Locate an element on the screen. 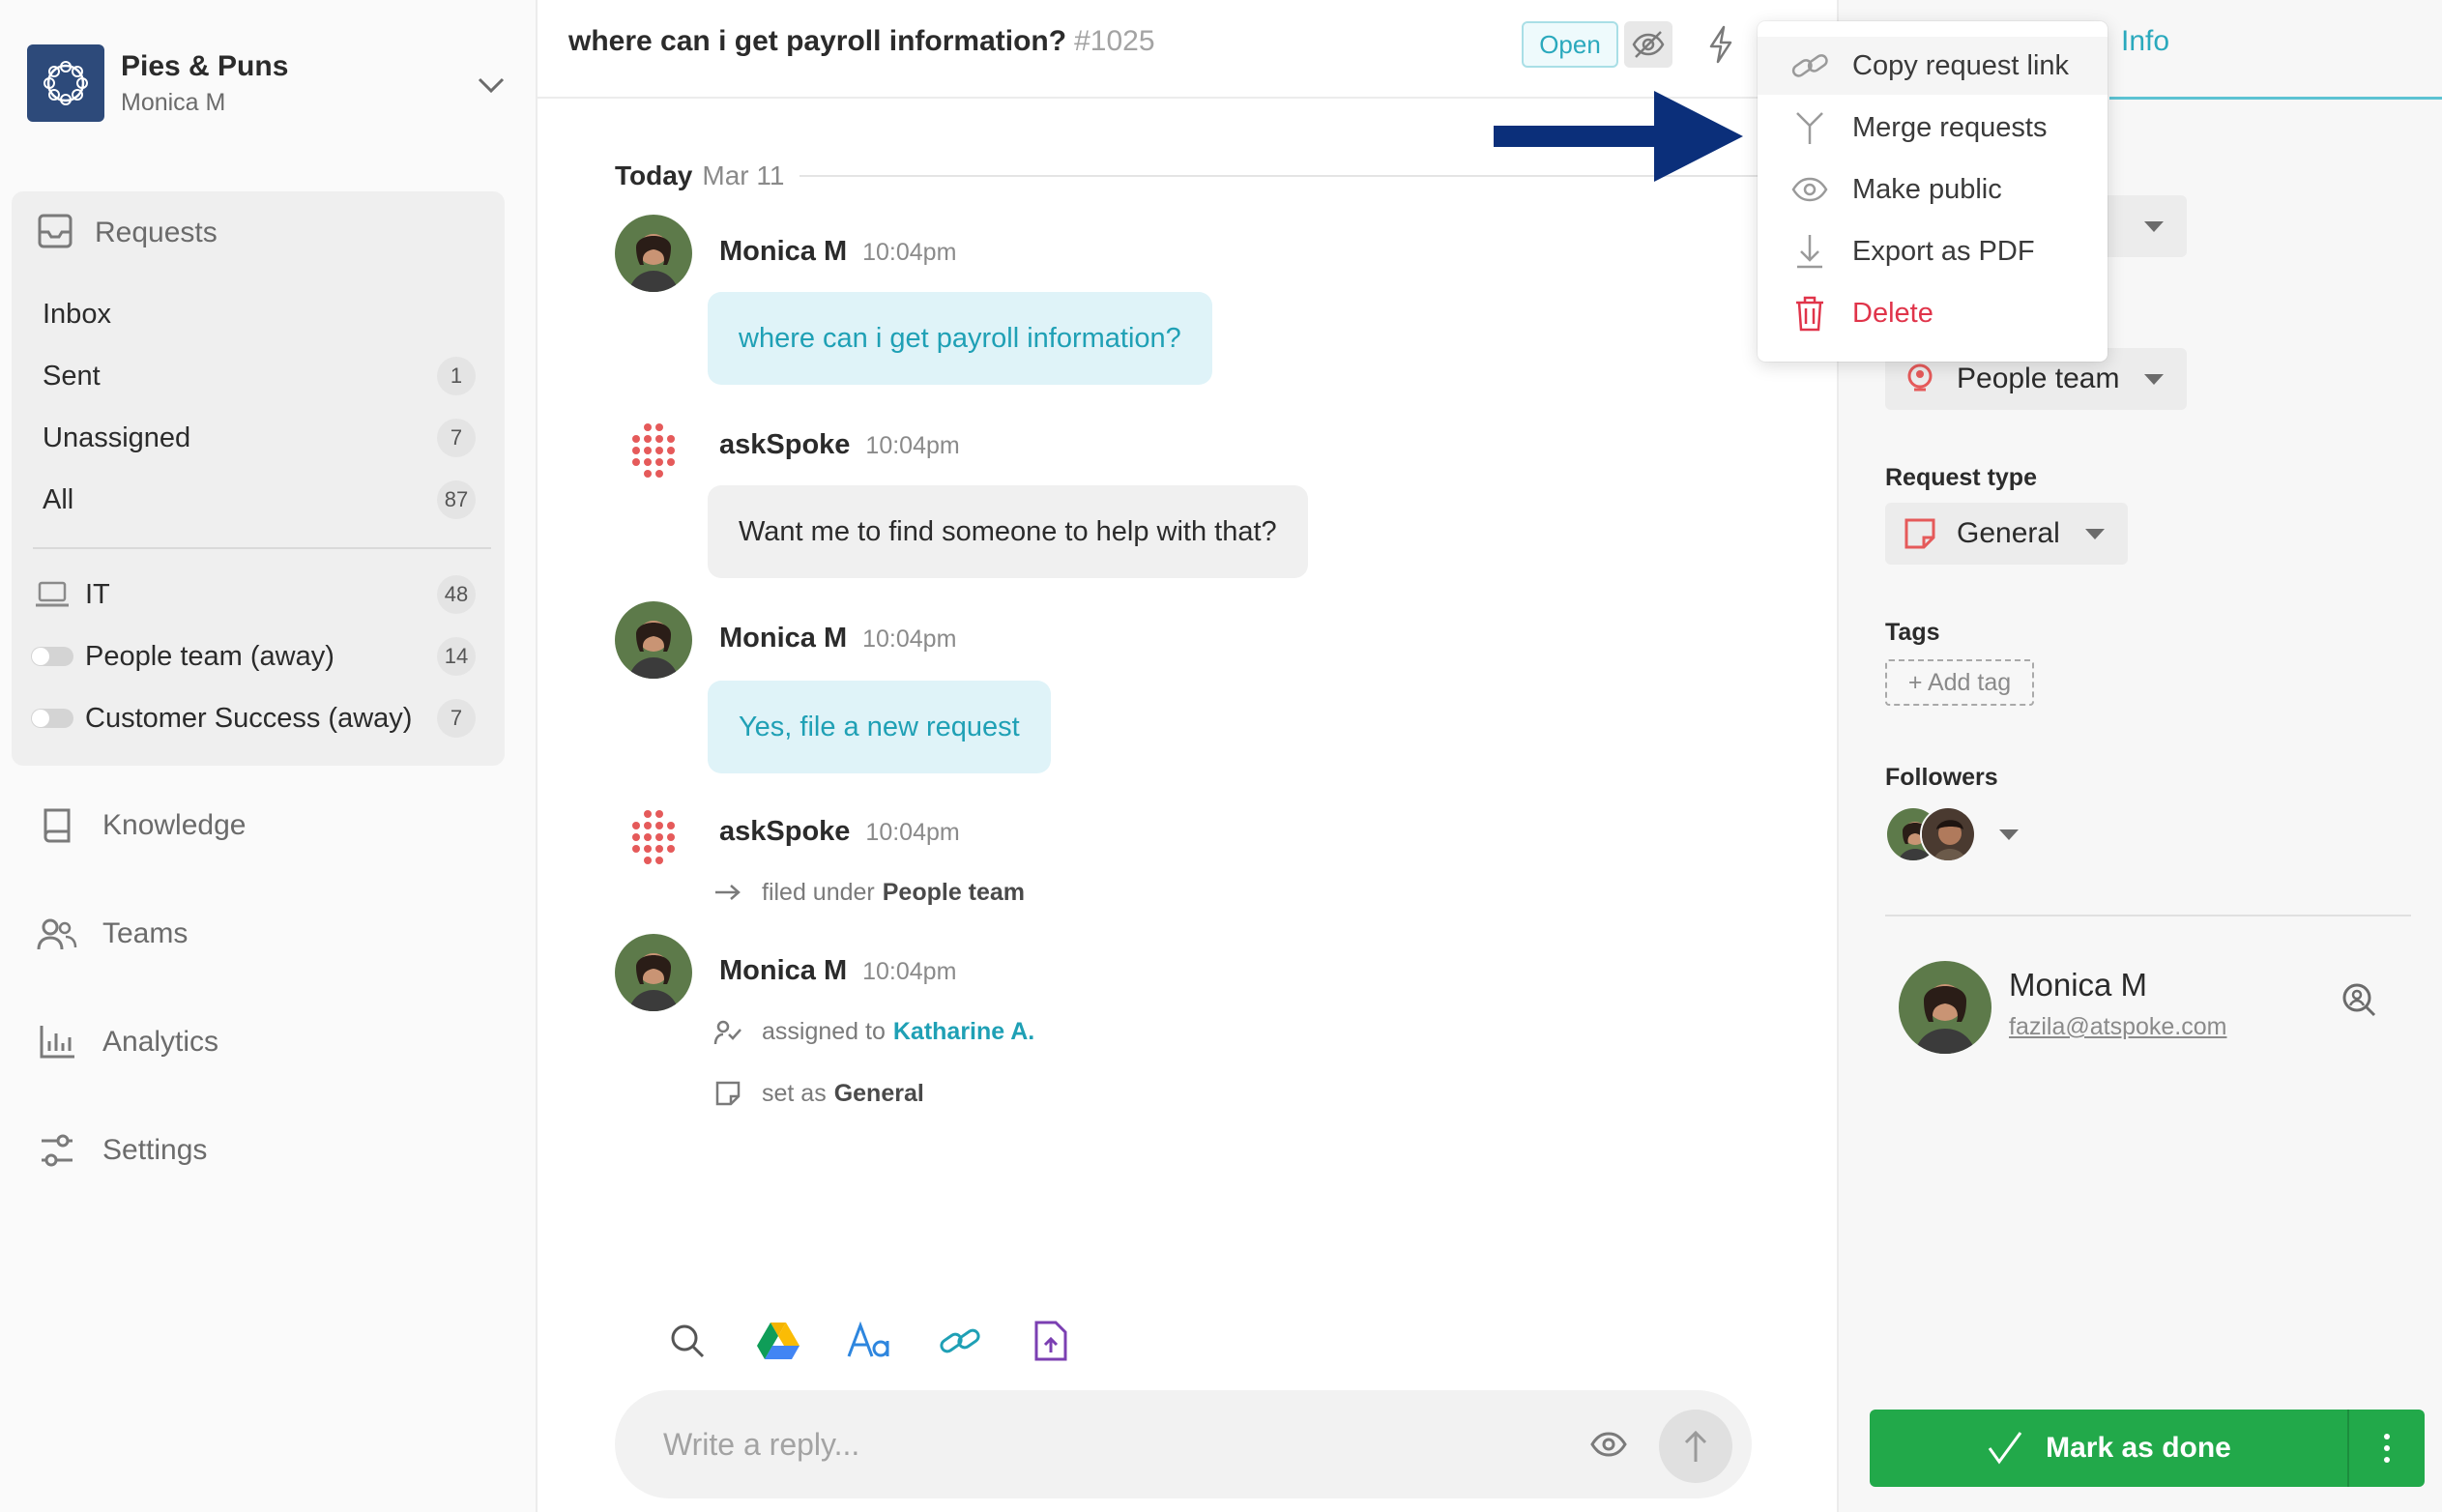 The width and height of the screenshot is (2442, 1512). mark-as-done-group: Mark as done is located at coordinates (2147, 1448).